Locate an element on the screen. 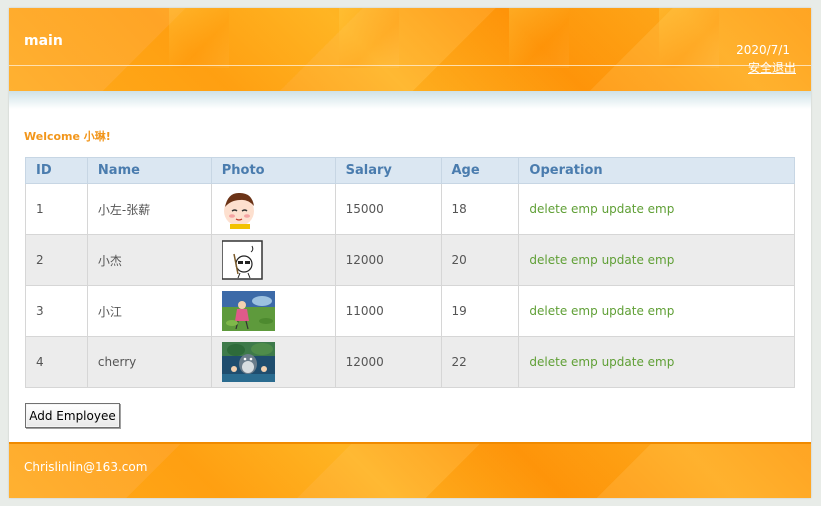 The image size is (821, 506). table-header-row: ID Name Photo Salary Age Operation is located at coordinates (410, 170).